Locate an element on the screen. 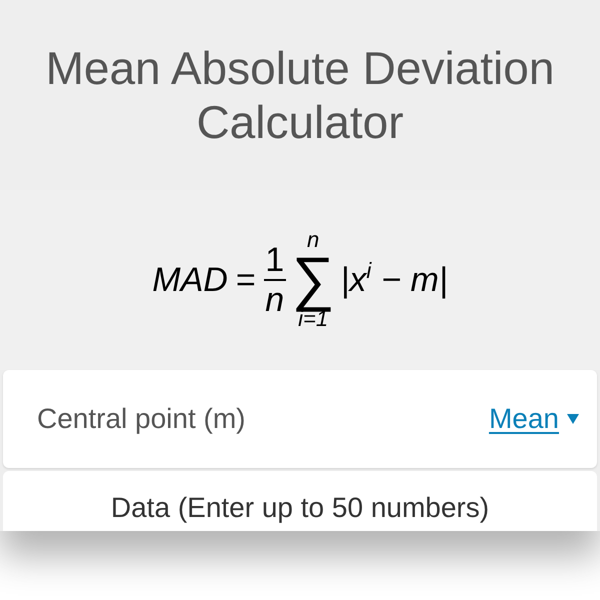 The height and width of the screenshot is (600, 600). caret-icon is located at coordinates (573, 419).